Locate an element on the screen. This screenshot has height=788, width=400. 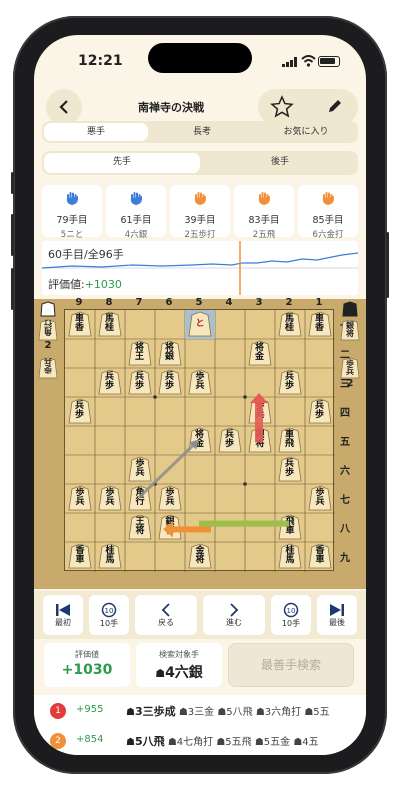
card-move-number: 83手目 is located at coordinates (264, 220).